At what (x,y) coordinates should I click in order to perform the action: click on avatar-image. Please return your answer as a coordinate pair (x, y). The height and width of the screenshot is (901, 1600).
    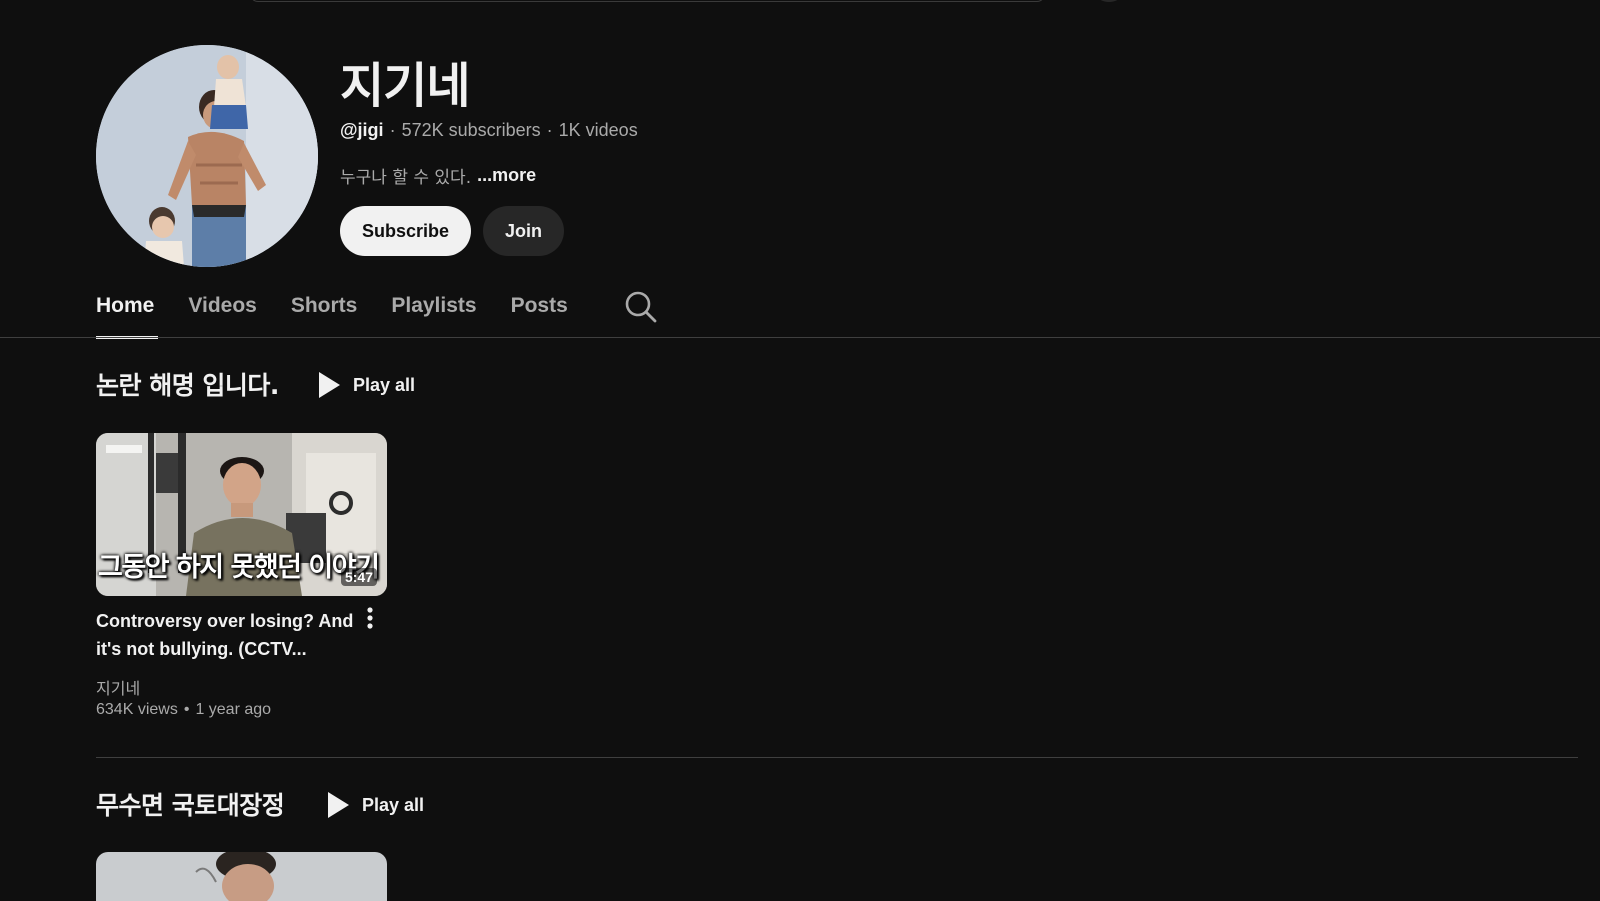
    Looking at the image, I should click on (207, 156).